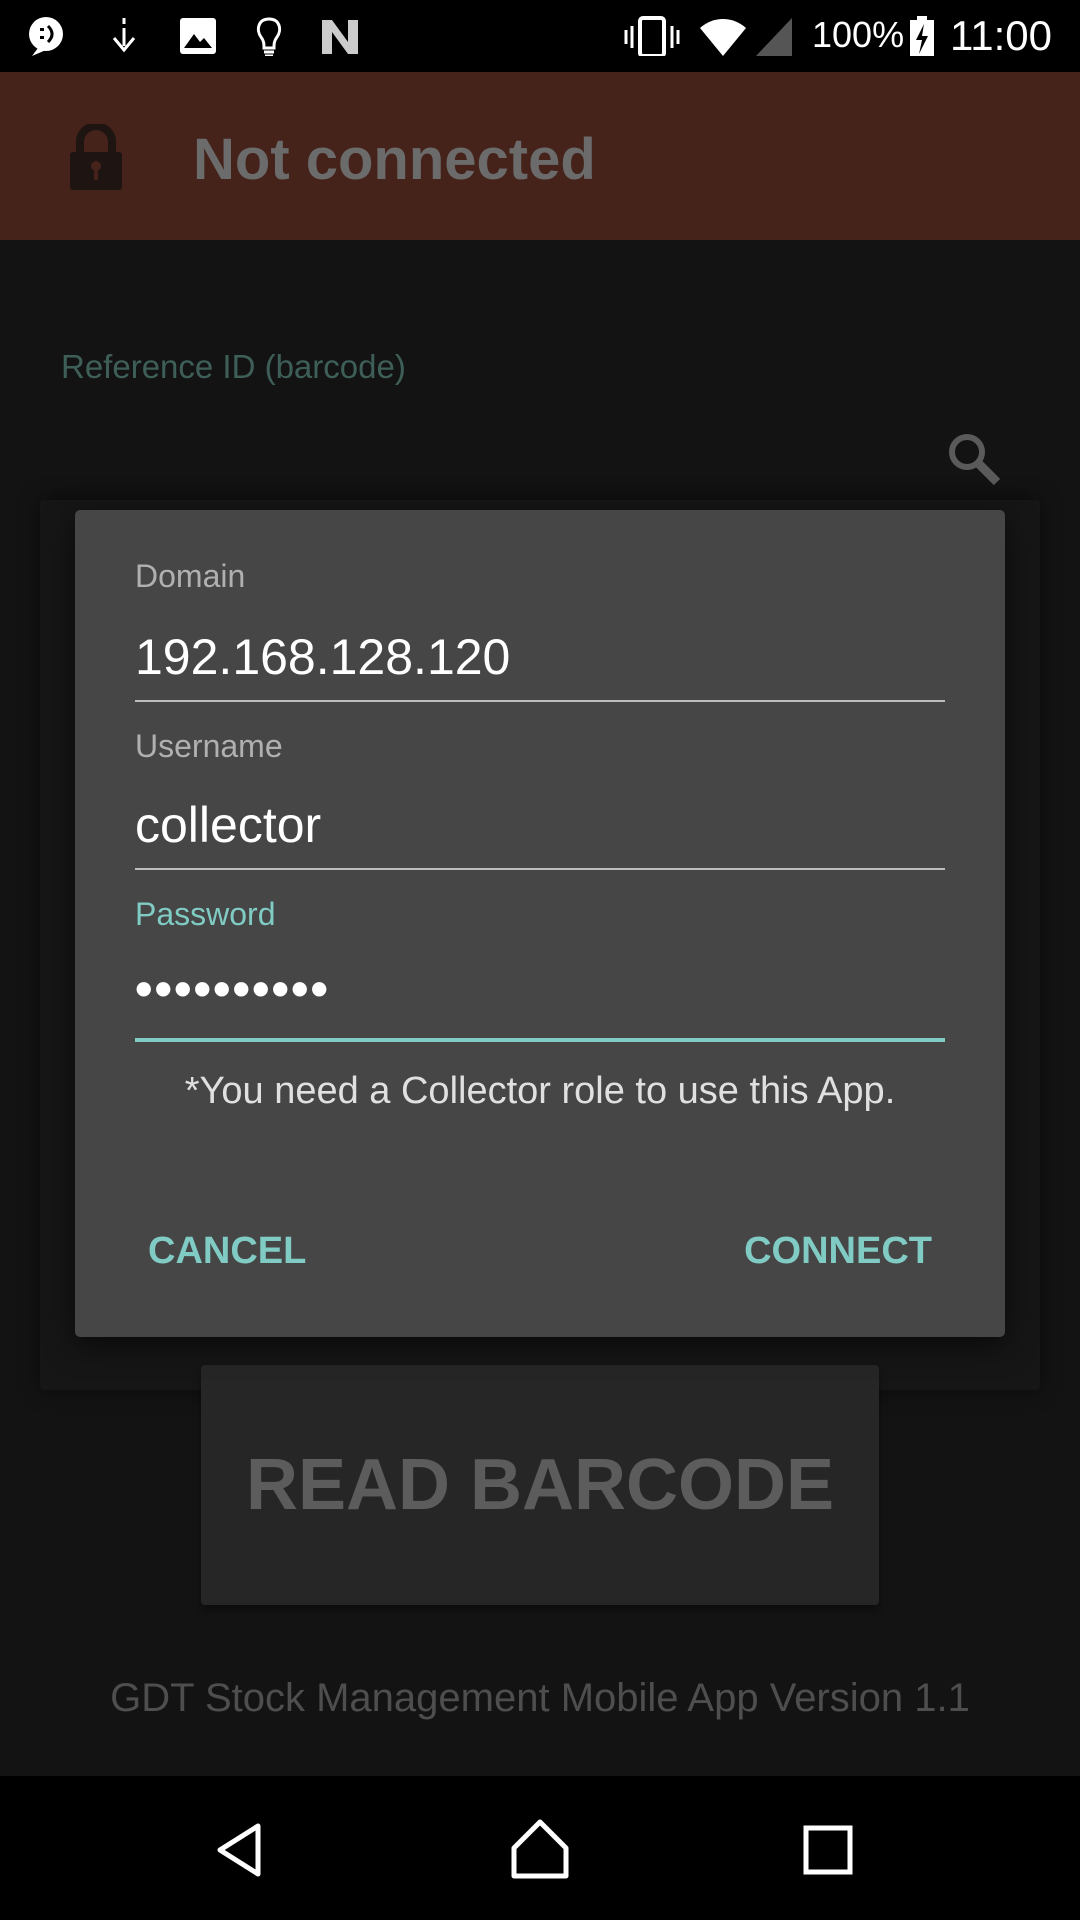 This screenshot has width=1080, height=1920. What do you see at coordinates (858, 34) in the screenshot?
I see `battery-percent: 100%` at bounding box center [858, 34].